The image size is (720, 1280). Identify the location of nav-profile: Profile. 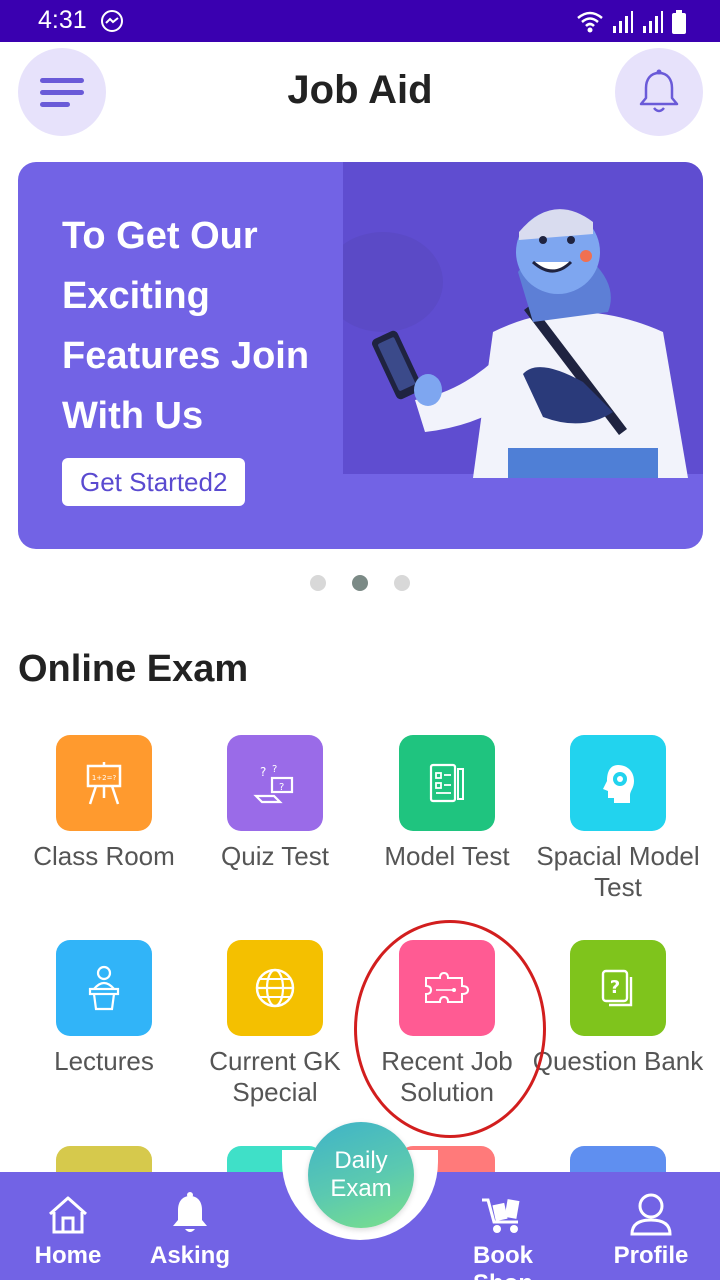
(651, 1230).